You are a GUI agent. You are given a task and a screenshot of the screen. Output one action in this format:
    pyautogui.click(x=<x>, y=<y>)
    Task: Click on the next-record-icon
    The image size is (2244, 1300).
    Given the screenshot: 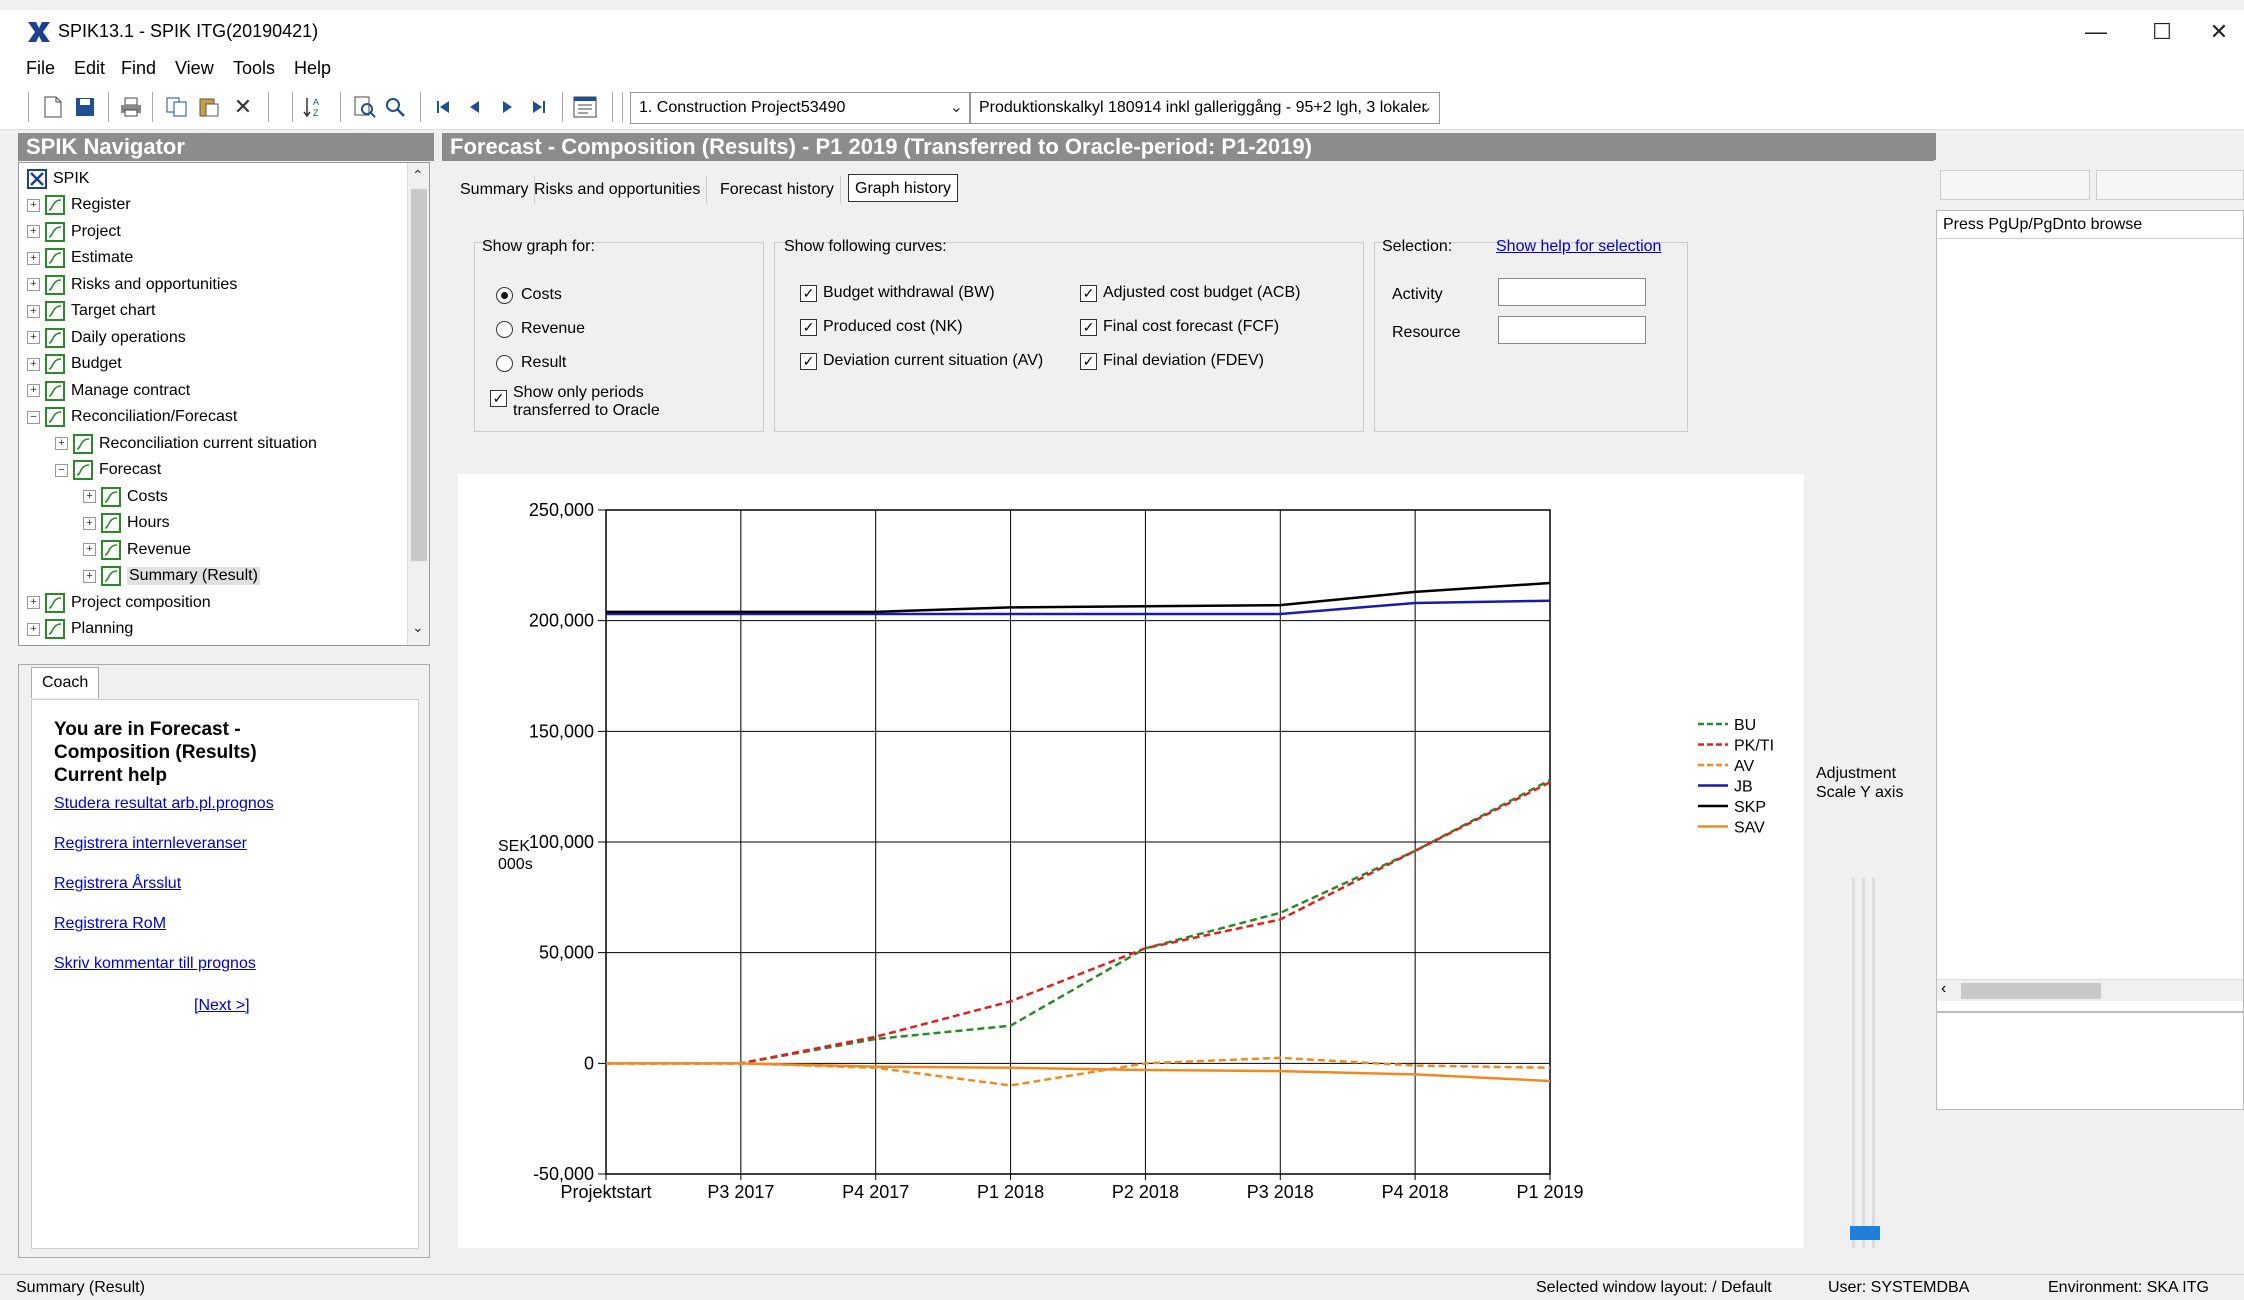 What is the action you would take?
    pyautogui.click(x=507, y=107)
    